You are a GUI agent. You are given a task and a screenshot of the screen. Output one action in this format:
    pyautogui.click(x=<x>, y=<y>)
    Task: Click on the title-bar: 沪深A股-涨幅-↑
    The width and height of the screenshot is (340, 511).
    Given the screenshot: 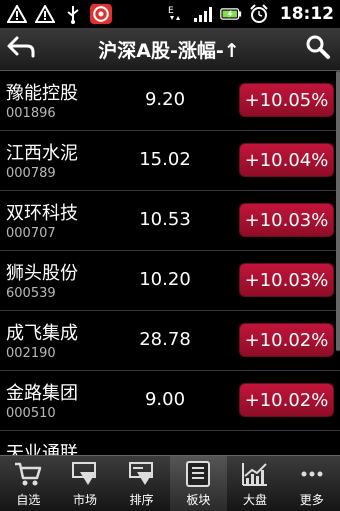 What is the action you would take?
    pyautogui.click(x=170, y=49)
    